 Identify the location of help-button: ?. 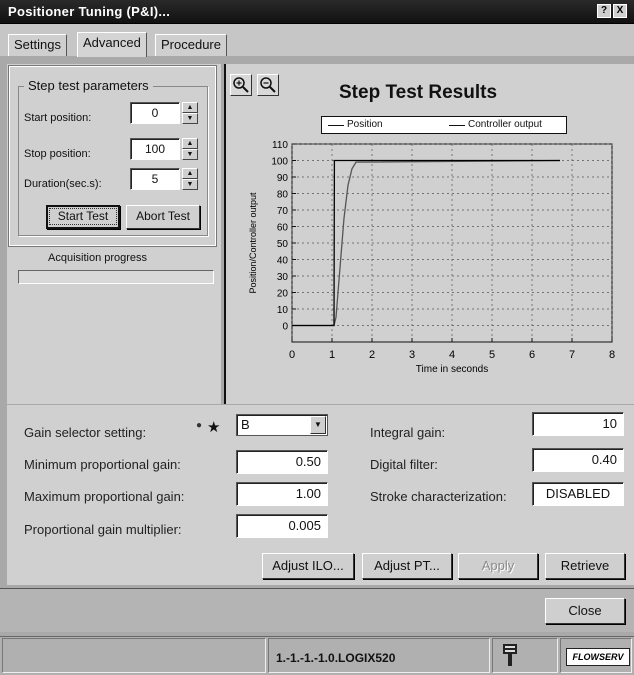
(604, 11).